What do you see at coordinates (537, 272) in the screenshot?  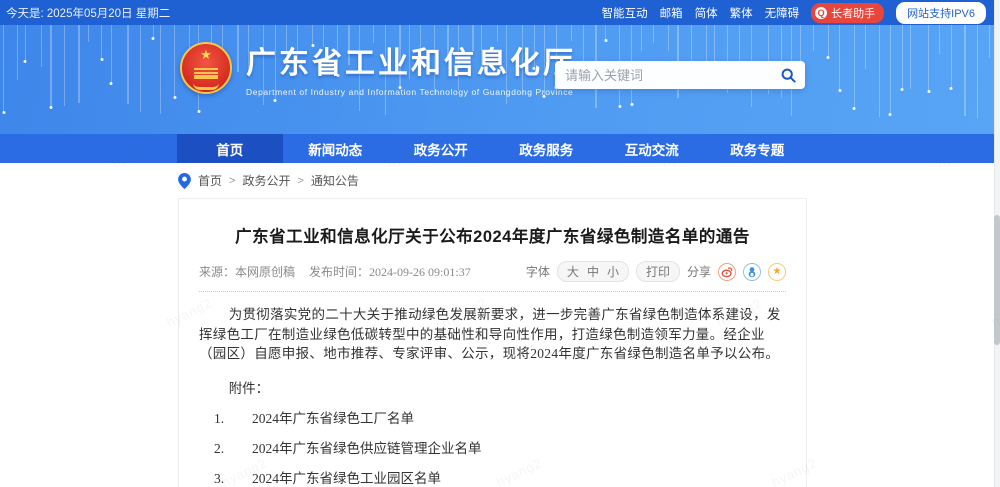 I see `font-size-label: 字体` at bounding box center [537, 272].